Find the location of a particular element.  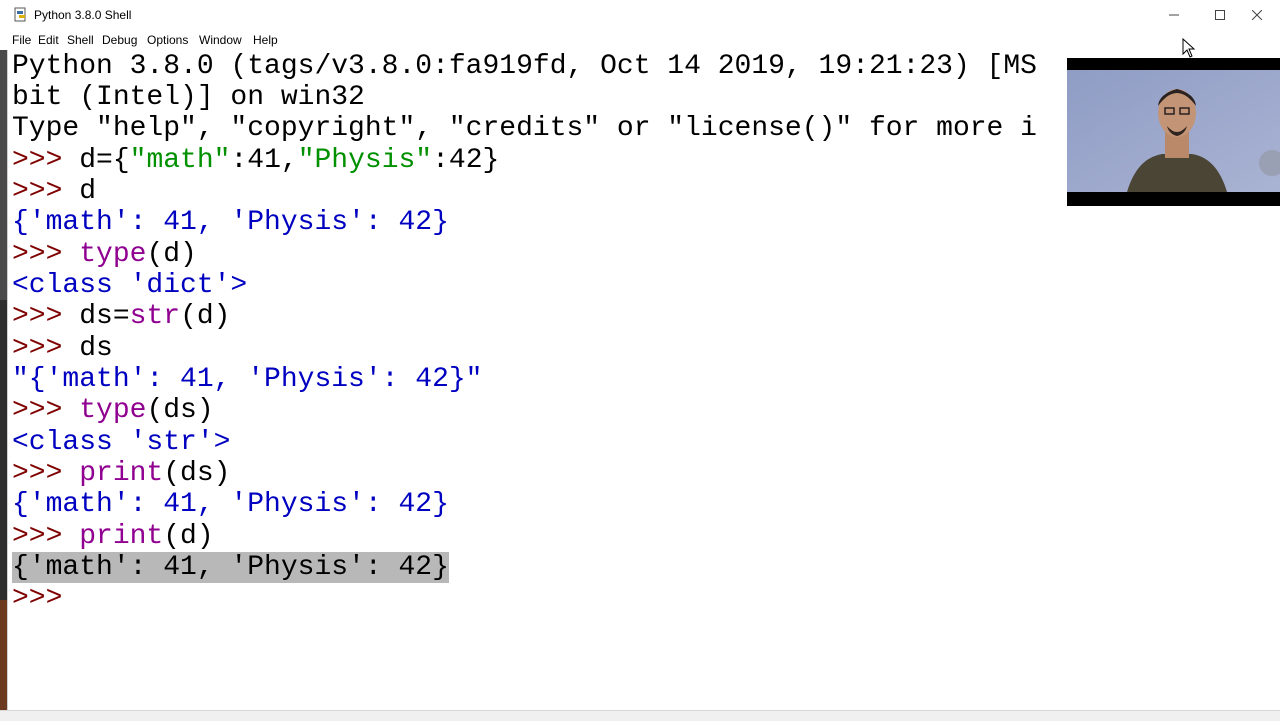

output-line: "{'math': 41, 'Physis': 42}" is located at coordinates (247, 379).